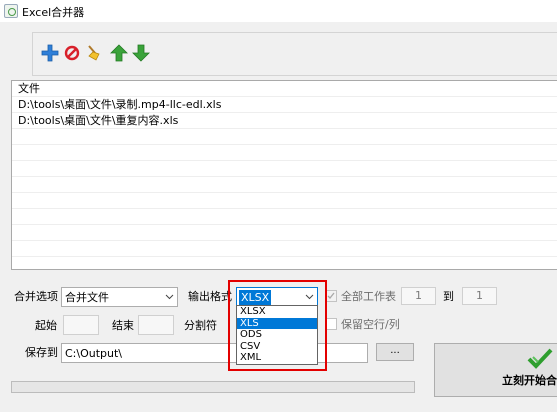  I want to click on highlight-callout, so click(277, 325).